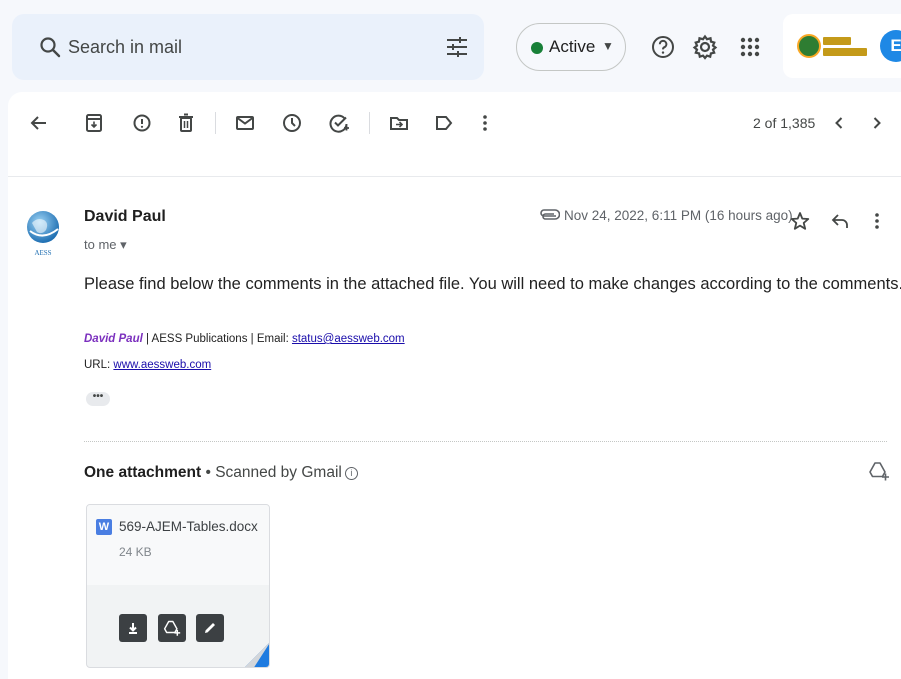  Describe the element at coordinates (348, 339) in the screenshot. I see `signature-email-link: status@aessweb.com` at that location.